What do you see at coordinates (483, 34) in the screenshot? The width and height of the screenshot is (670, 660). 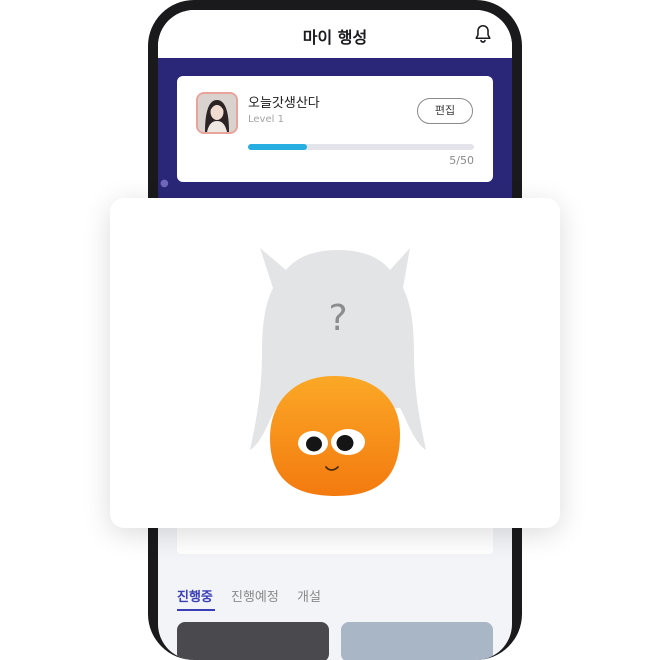 I see `bell-icon` at bounding box center [483, 34].